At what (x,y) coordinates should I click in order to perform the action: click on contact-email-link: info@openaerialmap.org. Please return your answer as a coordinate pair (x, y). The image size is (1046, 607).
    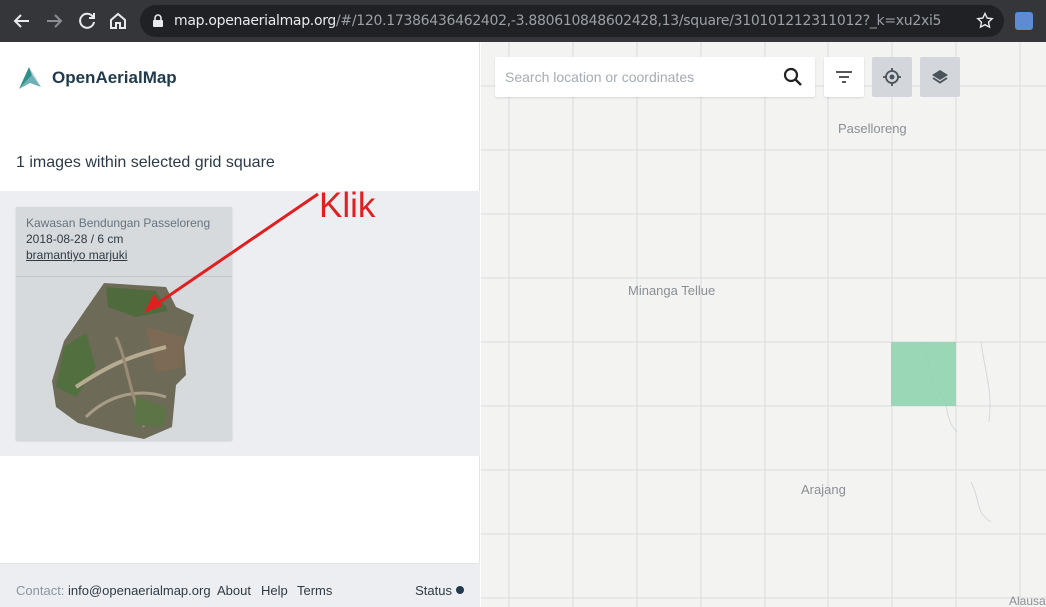
    Looking at the image, I should click on (139, 590).